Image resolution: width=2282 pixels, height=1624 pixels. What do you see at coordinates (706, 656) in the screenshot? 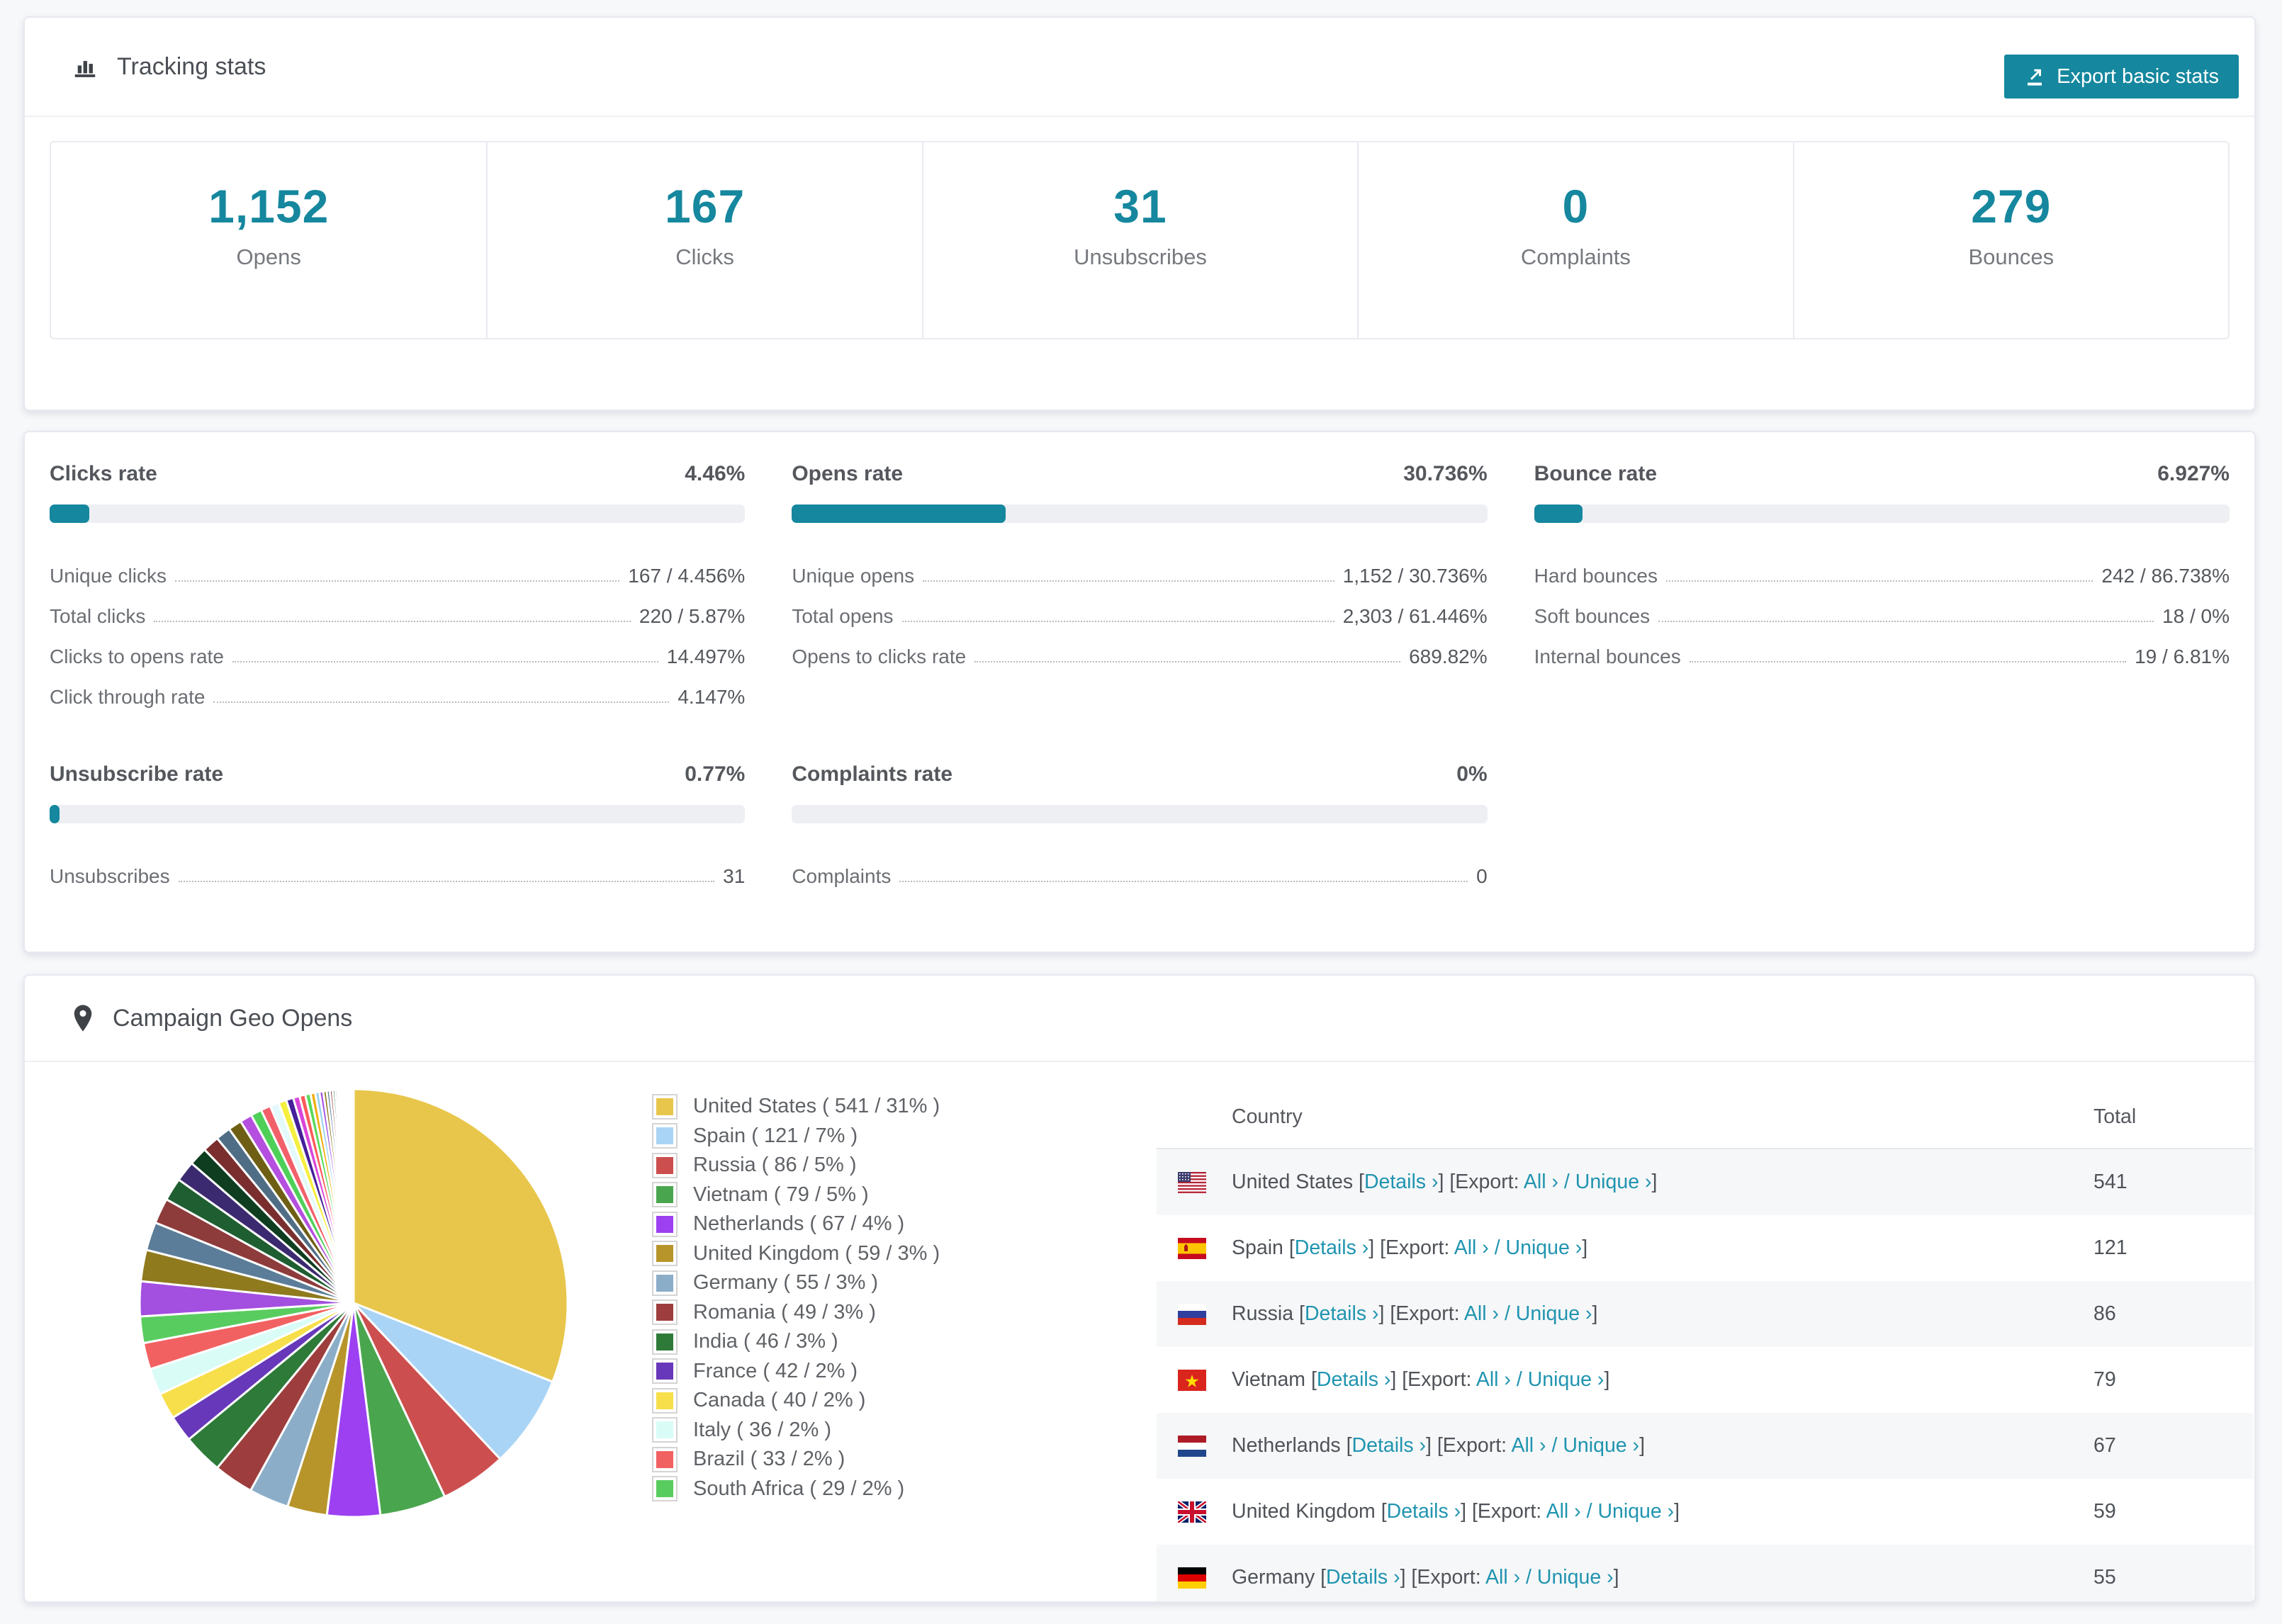
I see `rate-detail-value: 14.497%` at bounding box center [706, 656].